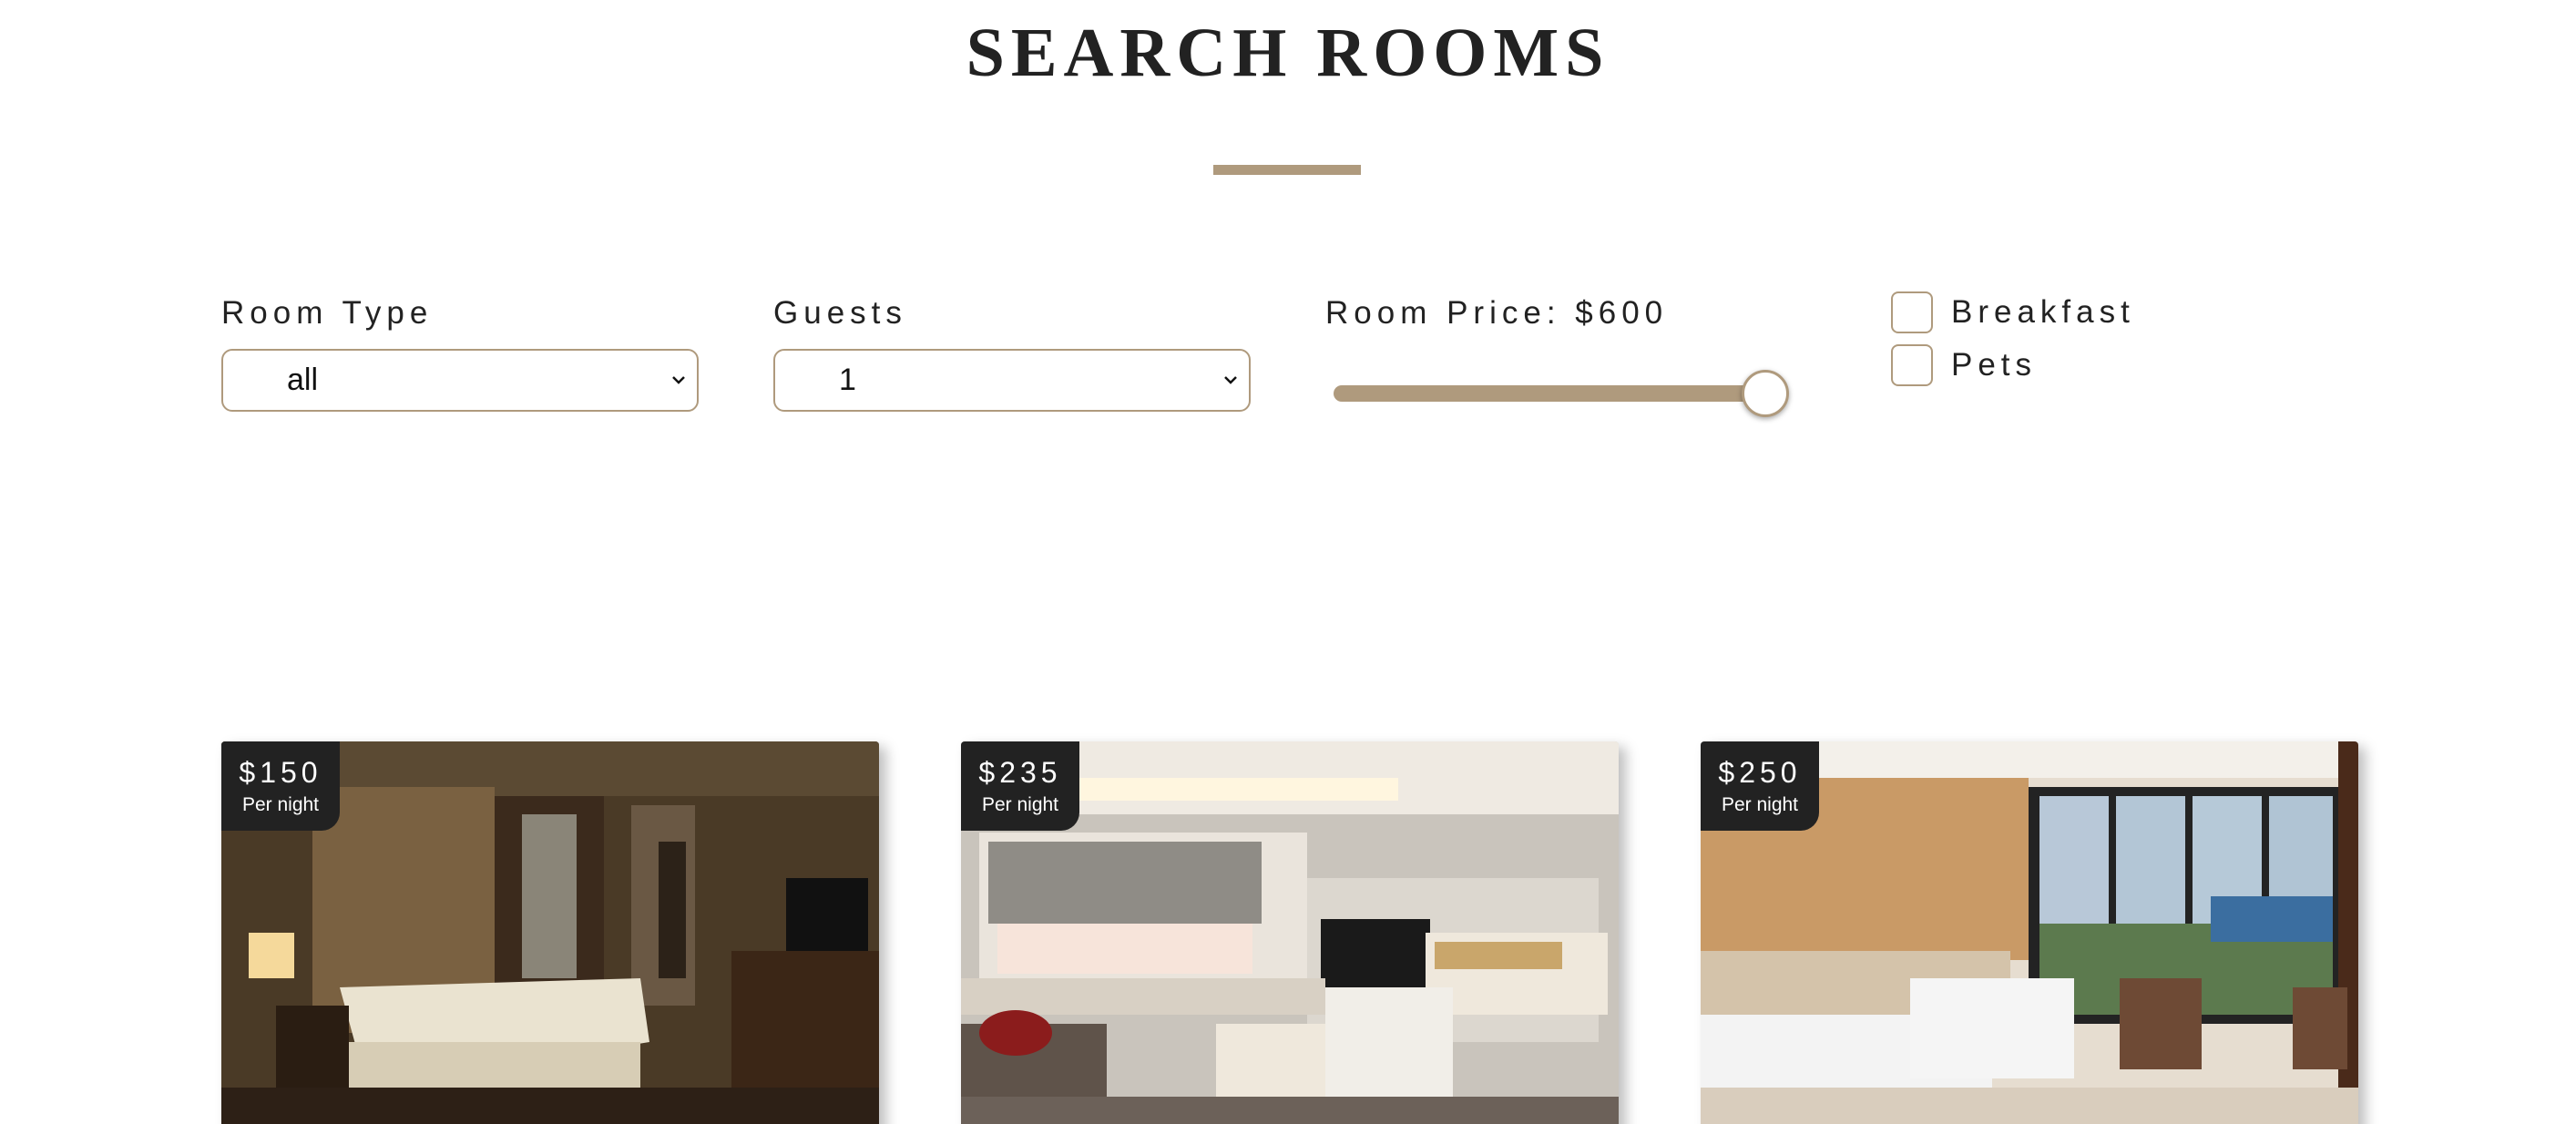 This screenshot has height=1124, width=2576. Describe the element at coordinates (1994, 365) in the screenshot. I see `pets-label: Pets` at that location.